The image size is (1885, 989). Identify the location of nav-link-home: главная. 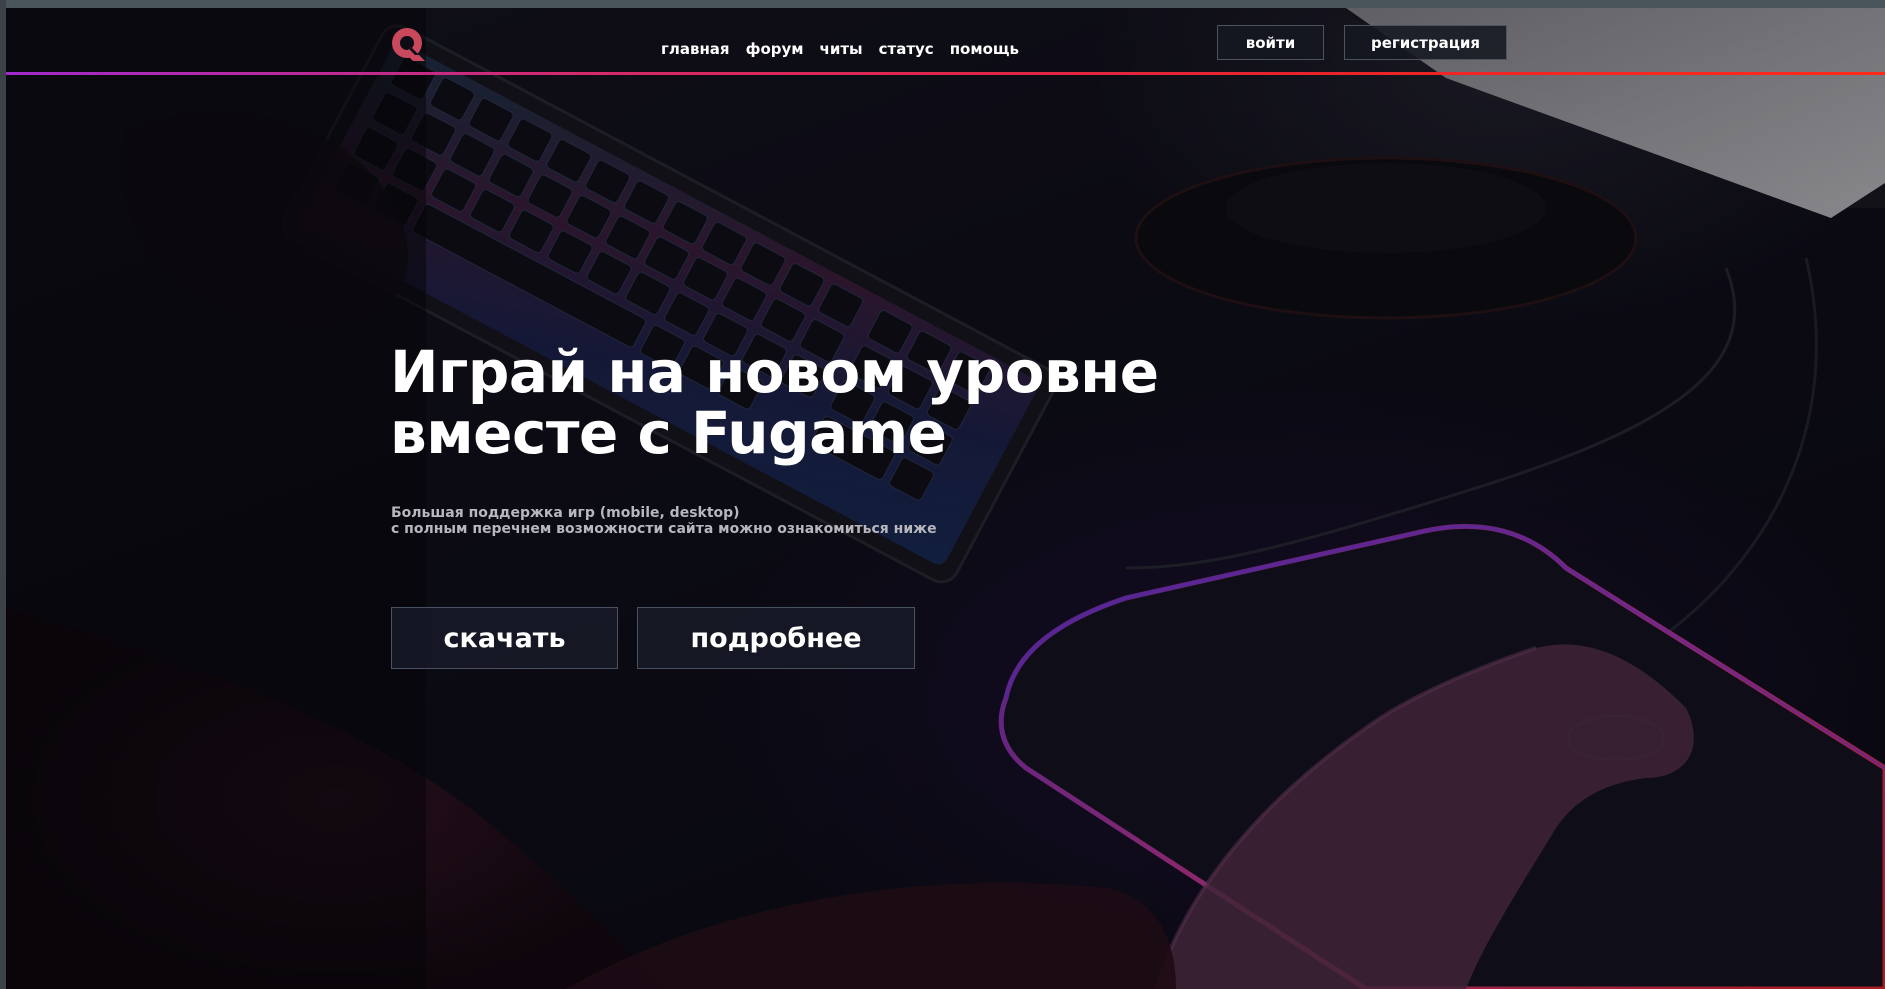
(695, 49).